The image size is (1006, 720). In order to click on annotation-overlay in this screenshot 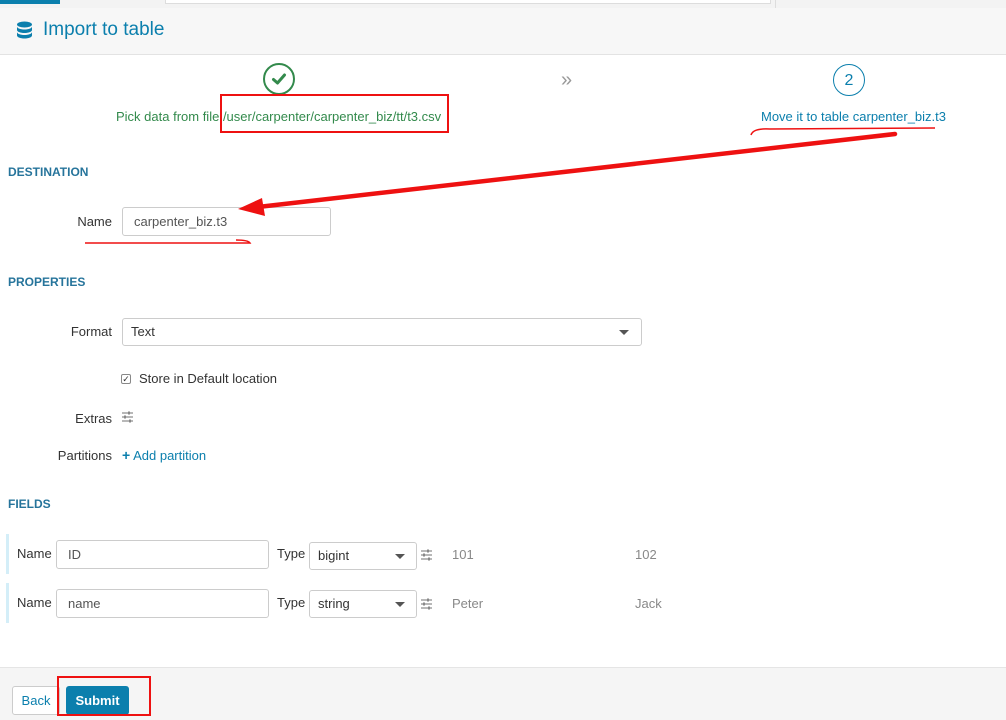, I will do `click(510, 185)`.